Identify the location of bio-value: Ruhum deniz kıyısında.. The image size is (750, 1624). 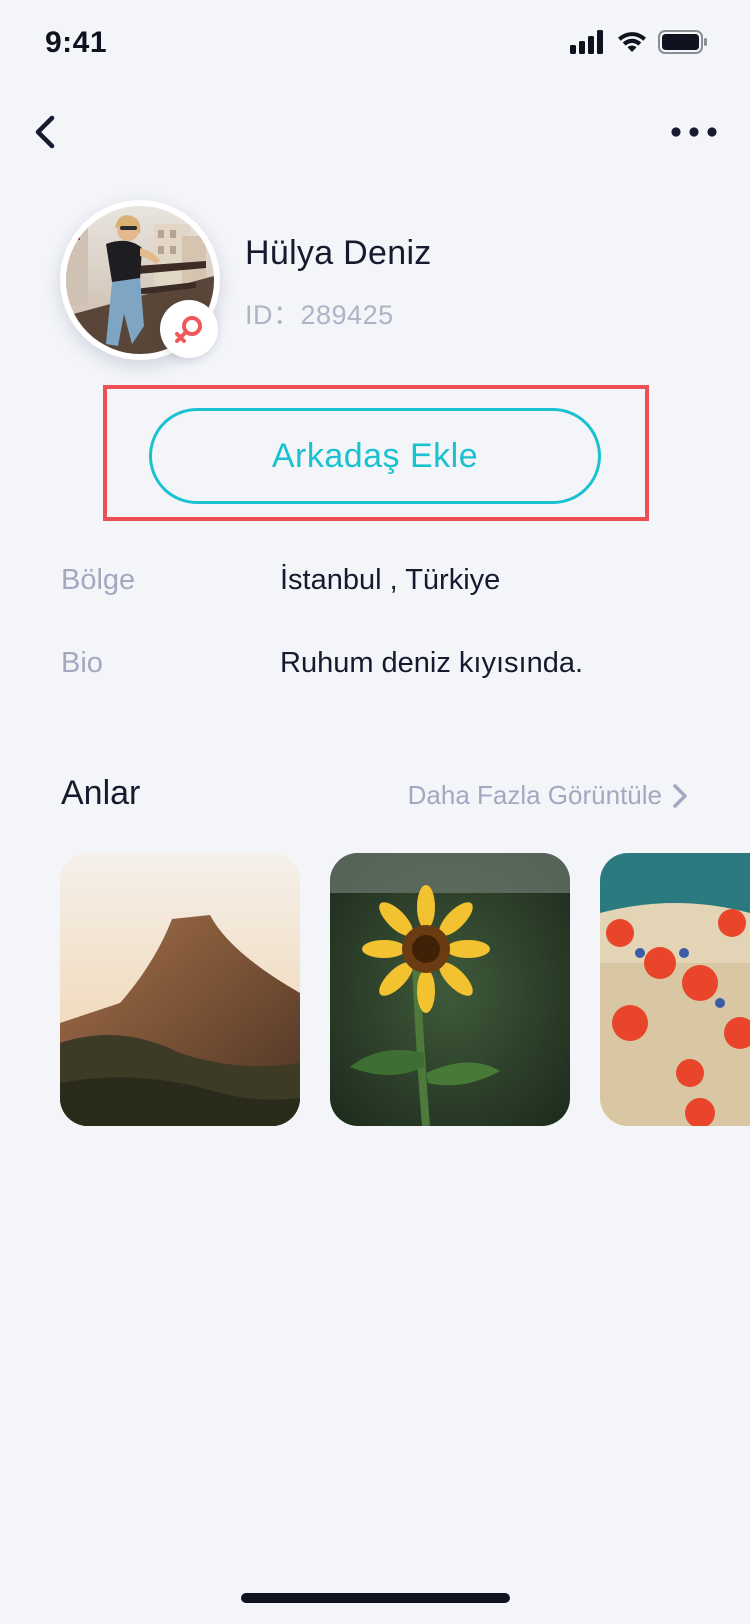
(432, 663).